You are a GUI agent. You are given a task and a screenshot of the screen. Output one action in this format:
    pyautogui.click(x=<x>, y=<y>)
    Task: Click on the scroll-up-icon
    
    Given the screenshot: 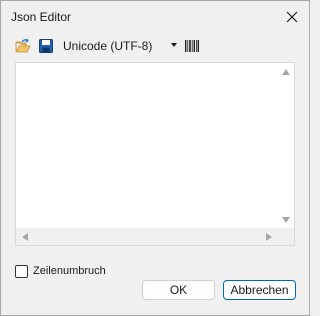 What is the action you would take?
    pyautogui.click(x=286, y=72)
    